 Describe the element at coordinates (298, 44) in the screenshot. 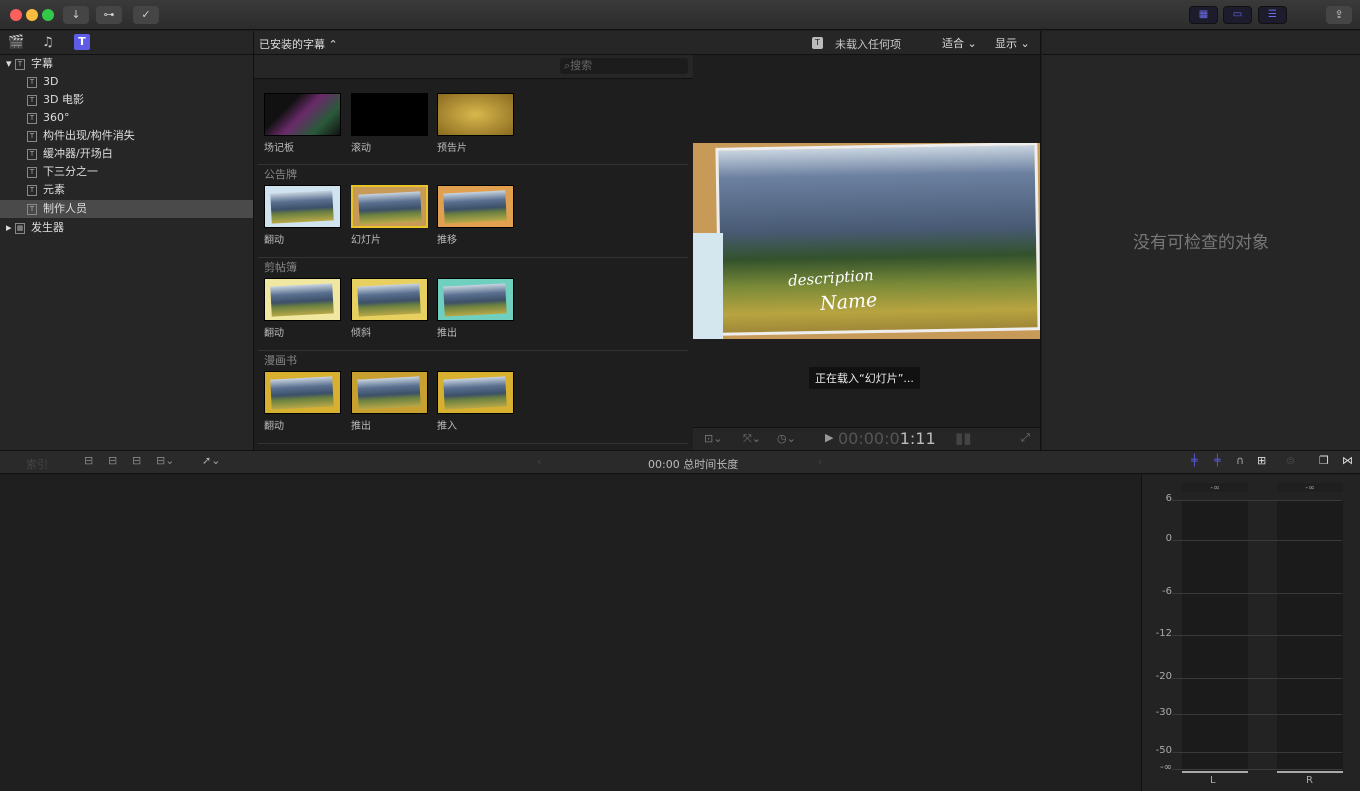

I see `browser-title-popup: 已安装的字幕 ⌃` at that location.